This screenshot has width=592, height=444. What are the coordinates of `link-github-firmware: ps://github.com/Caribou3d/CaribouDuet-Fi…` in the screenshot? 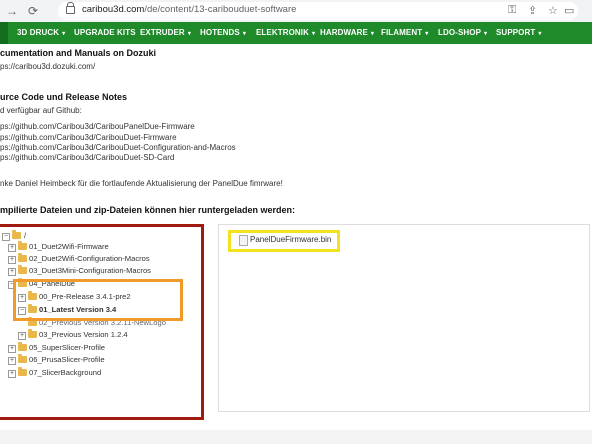 It's located at (88, 137).